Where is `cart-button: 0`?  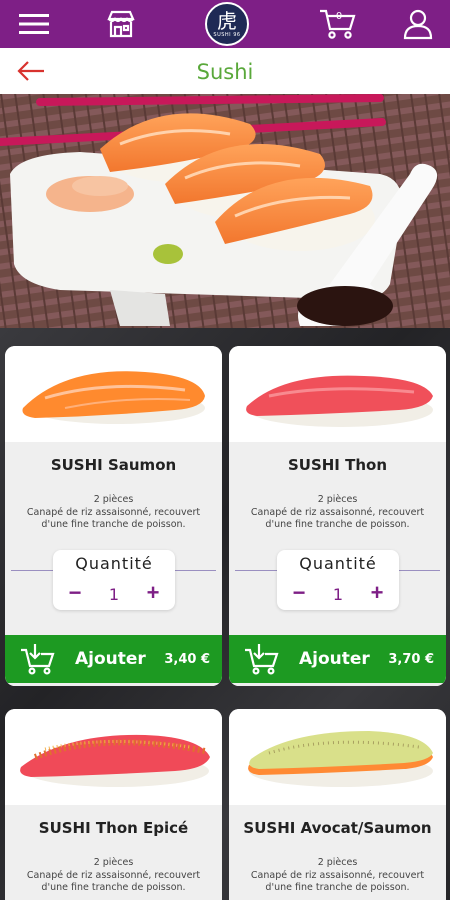 cart-button: 0 is located at coordinates (338, 24).